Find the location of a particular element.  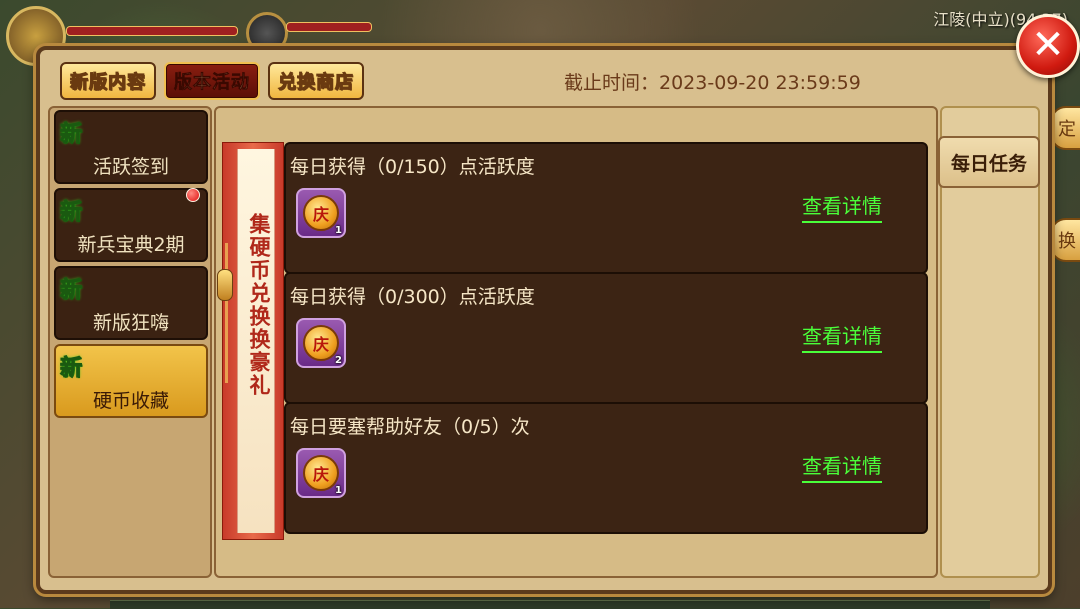

task-title: 每日获得（0/300）点活跃度 is located at coordinates (412, 297).